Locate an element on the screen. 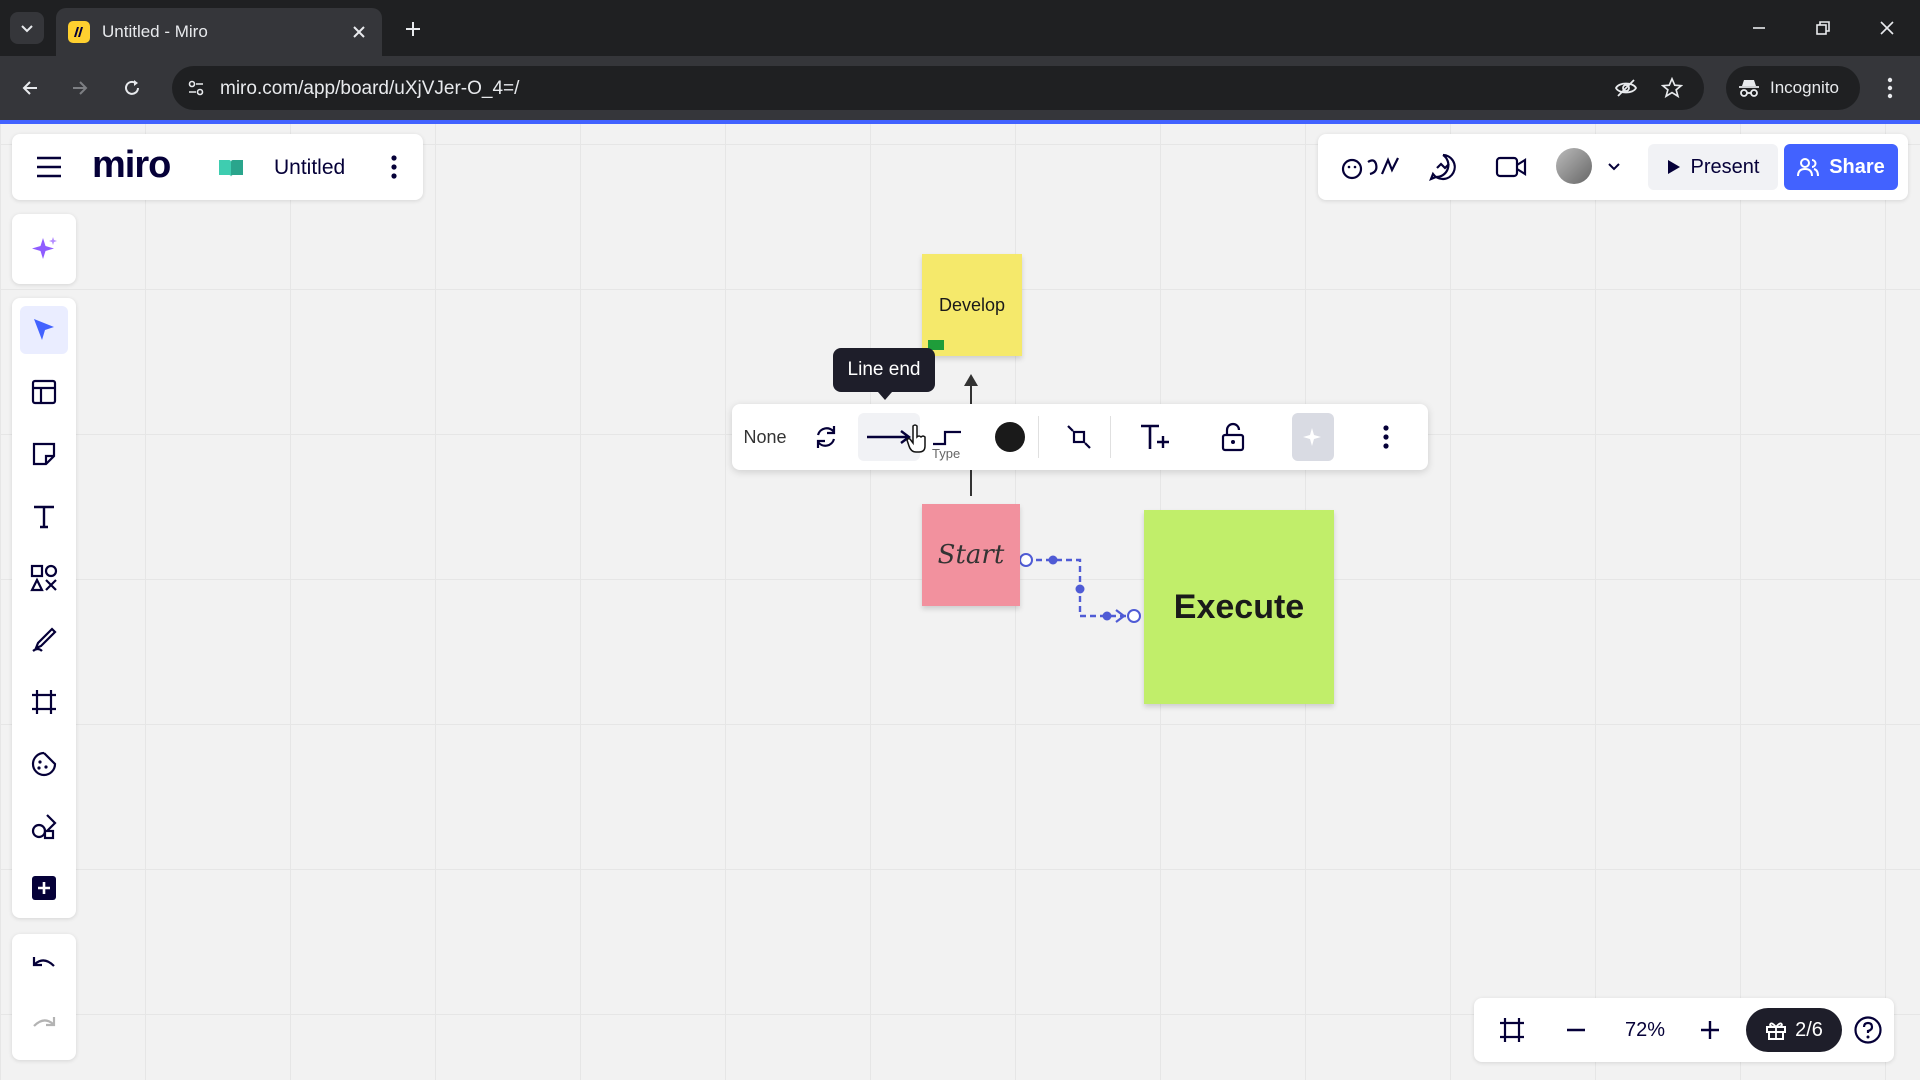 The width and height of the screenshot is (1920, 1080). share-label: Share is located at coordinates (1857, 166).